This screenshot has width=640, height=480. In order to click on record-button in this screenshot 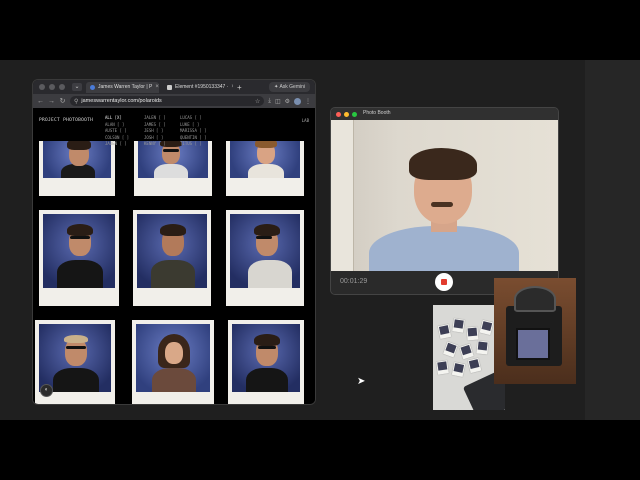, I will do `click(444, 282)`.